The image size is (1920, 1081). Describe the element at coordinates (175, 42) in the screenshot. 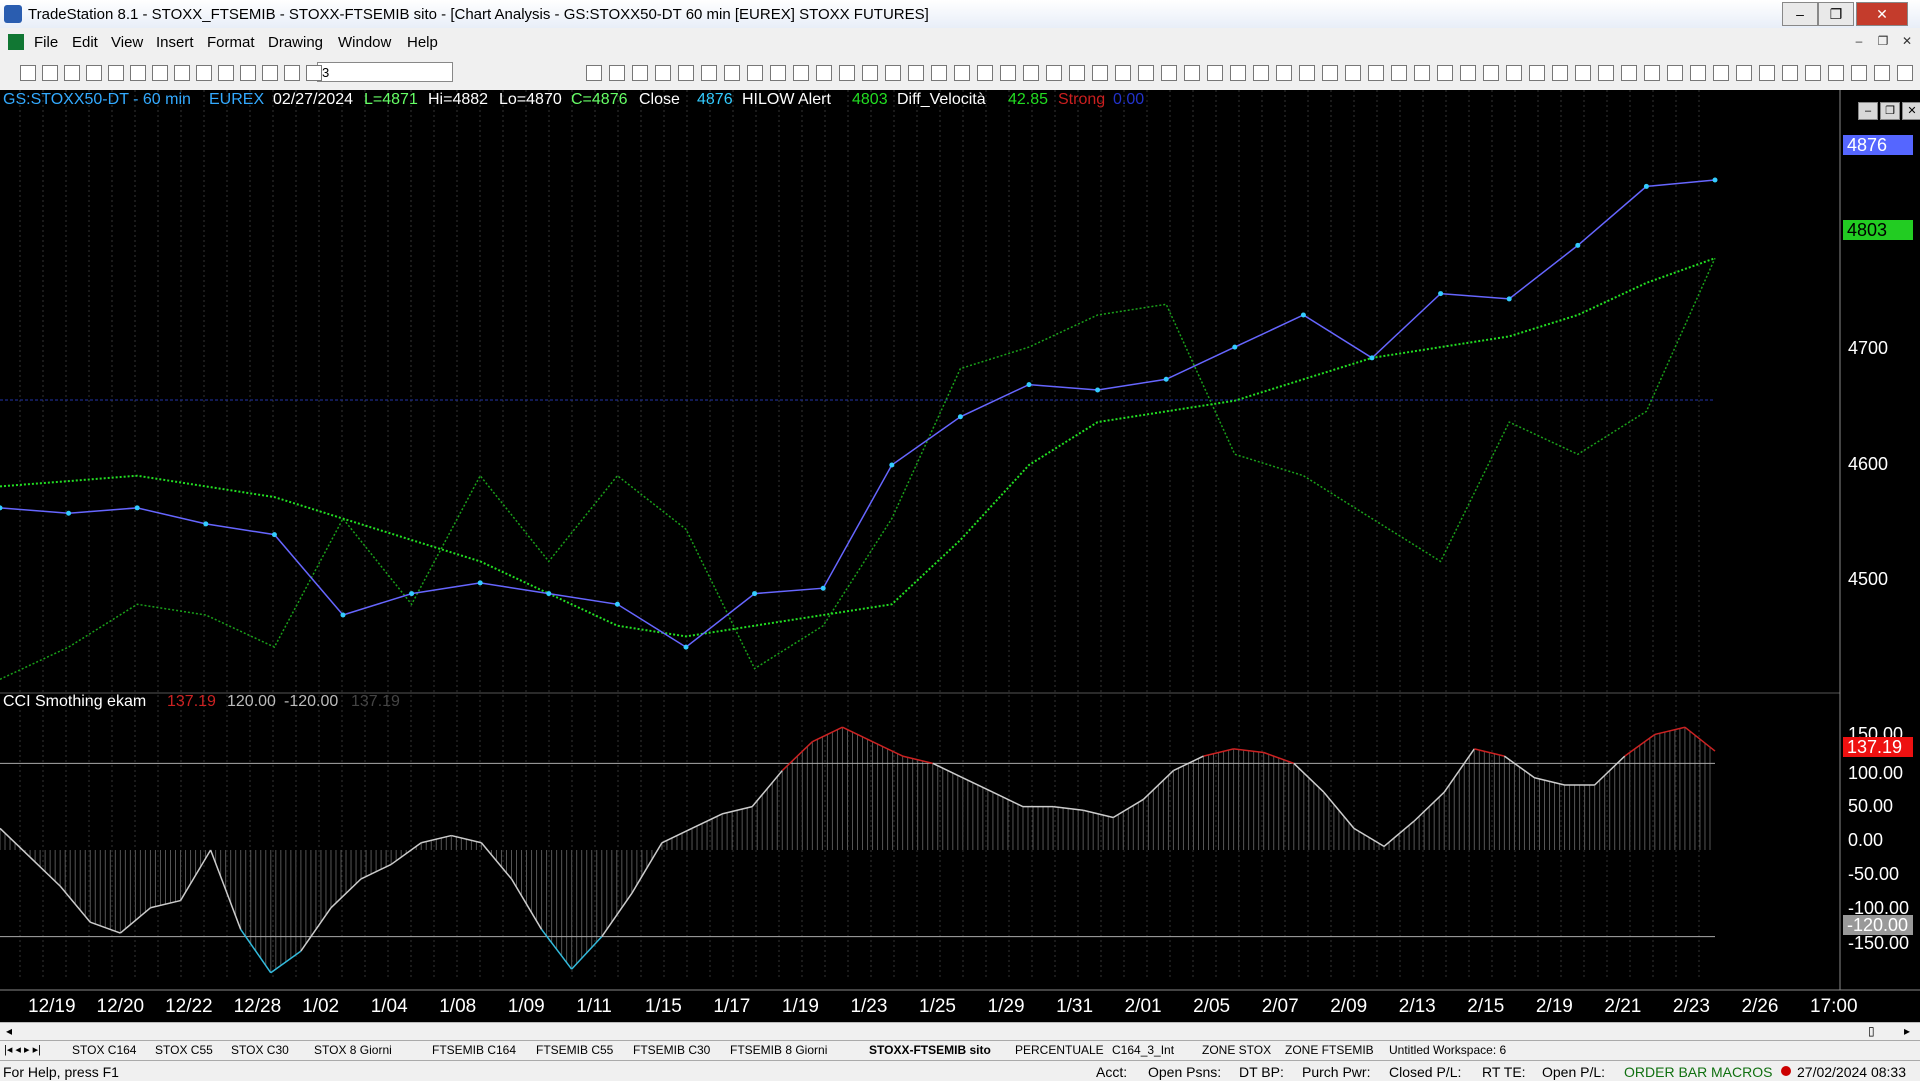

I see `menu-insert: Insert` at that location.